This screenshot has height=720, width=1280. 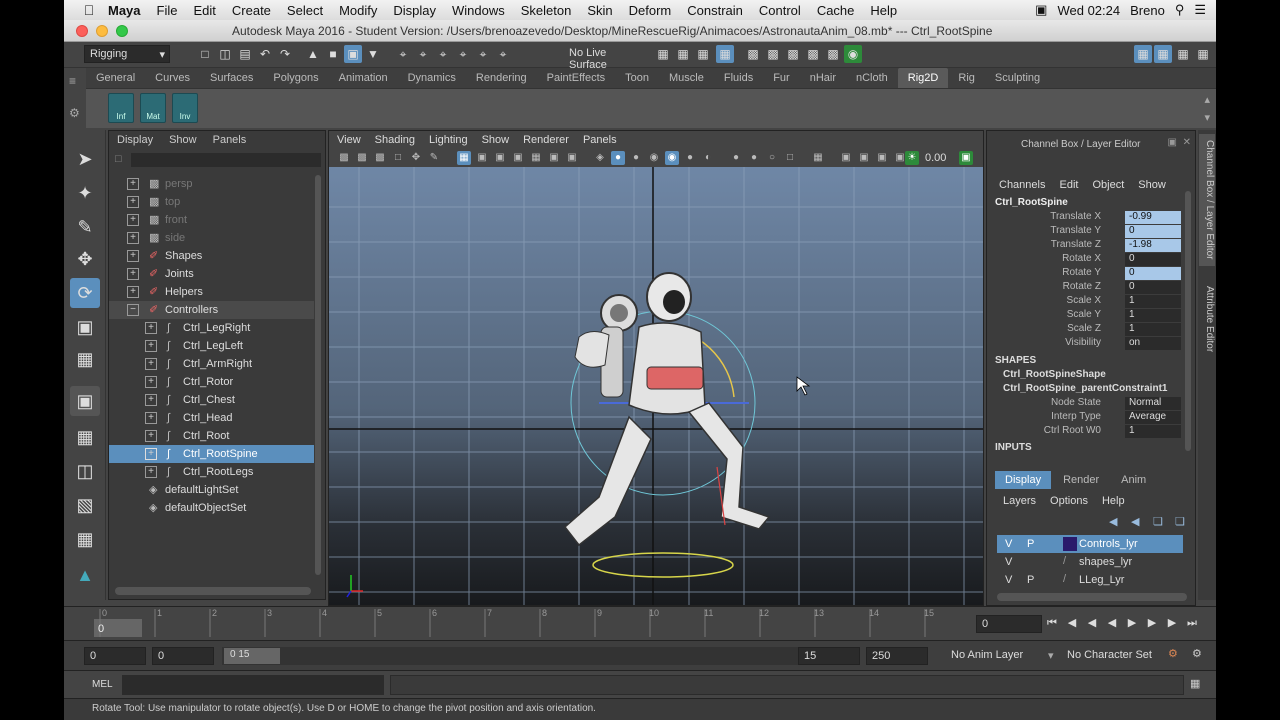 I want to click on clock: Wed 02:24, so click(x=1088, y=10).